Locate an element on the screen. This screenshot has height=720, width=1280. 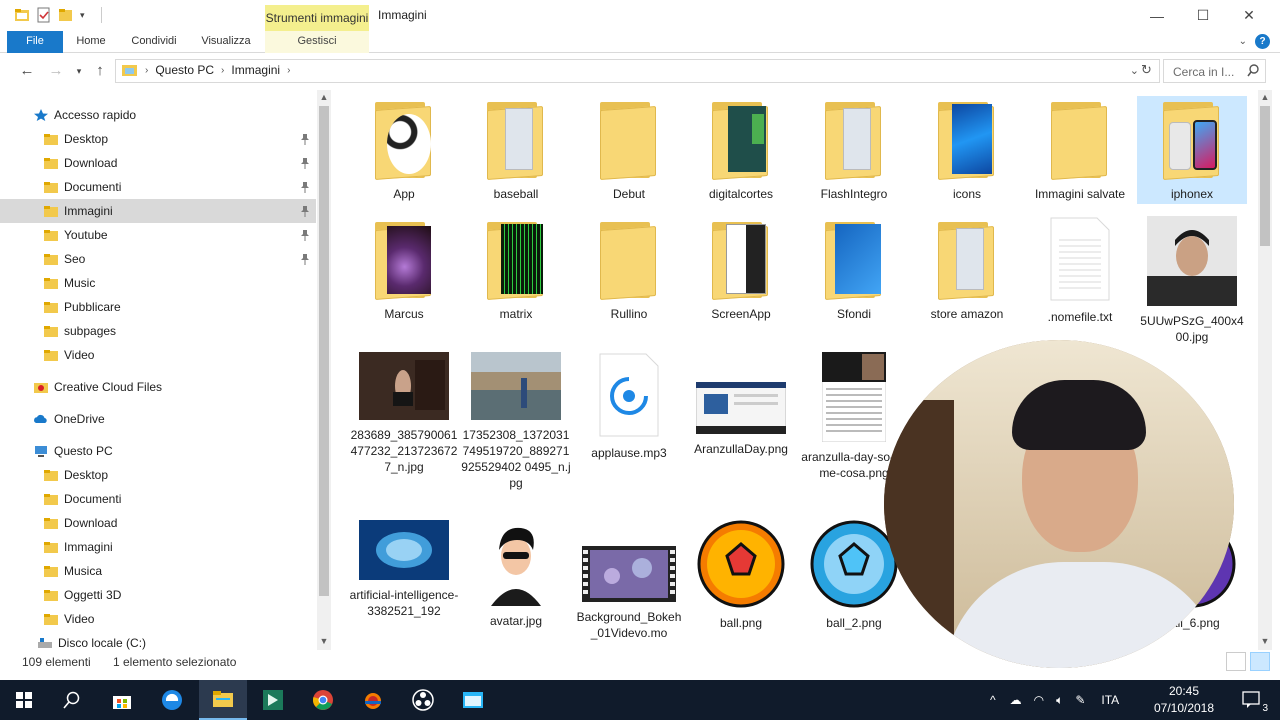
folder-item: Marcus is located at coordinates (404, 270).